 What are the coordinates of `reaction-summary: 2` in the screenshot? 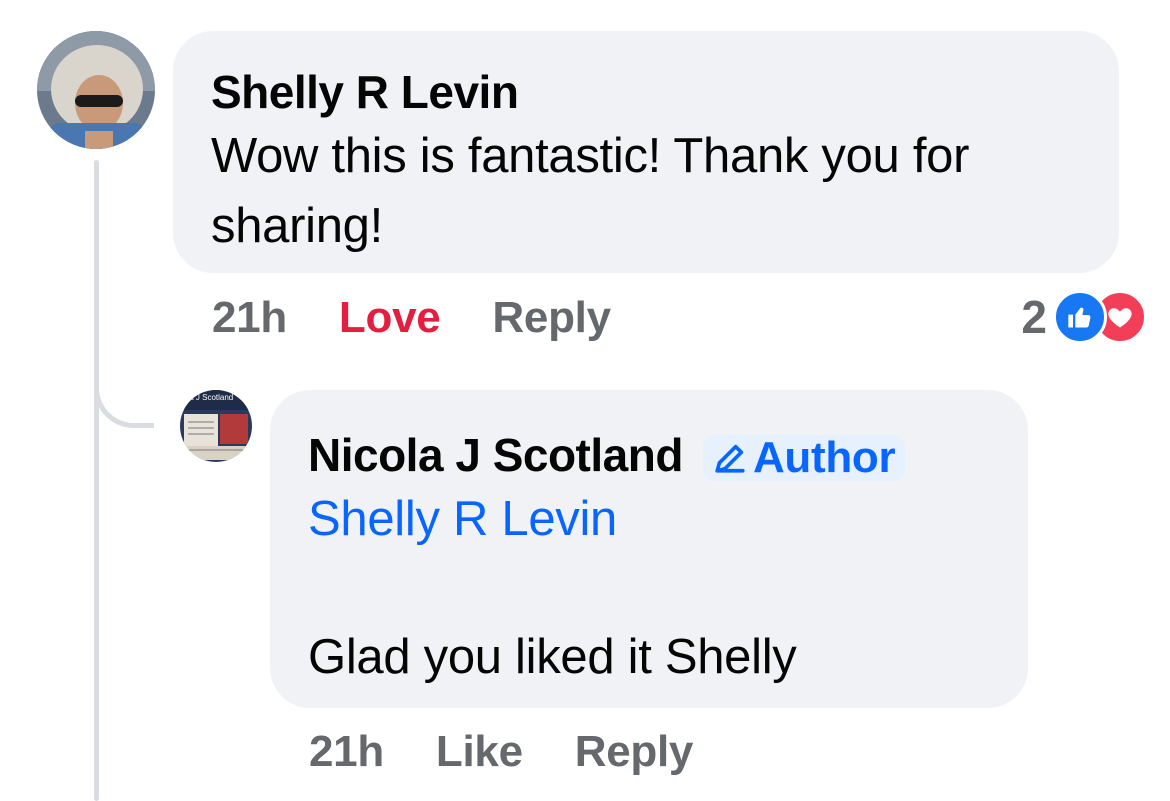 It's located at (1084, 317).